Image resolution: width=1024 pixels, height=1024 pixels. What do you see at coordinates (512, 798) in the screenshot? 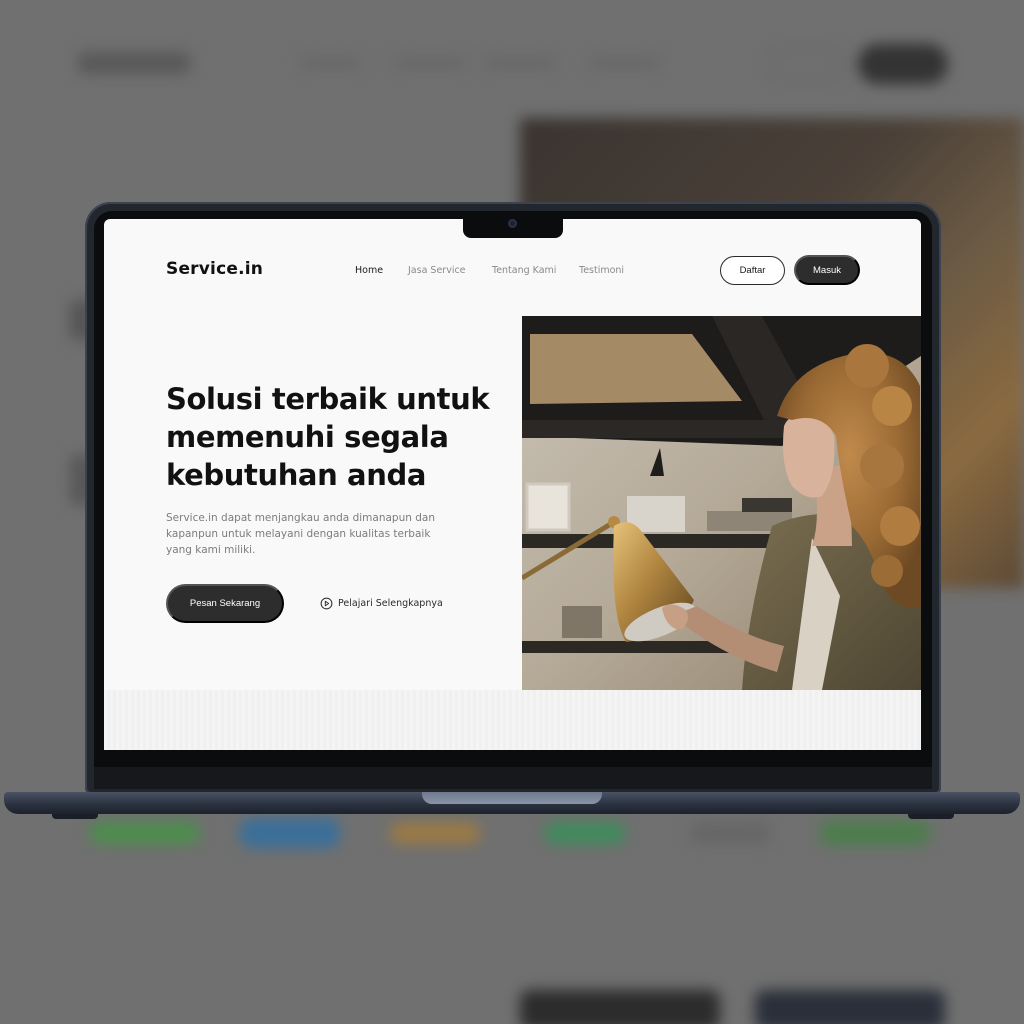
I see `laptop-hinge-notch` at bounding box center [512, 798].